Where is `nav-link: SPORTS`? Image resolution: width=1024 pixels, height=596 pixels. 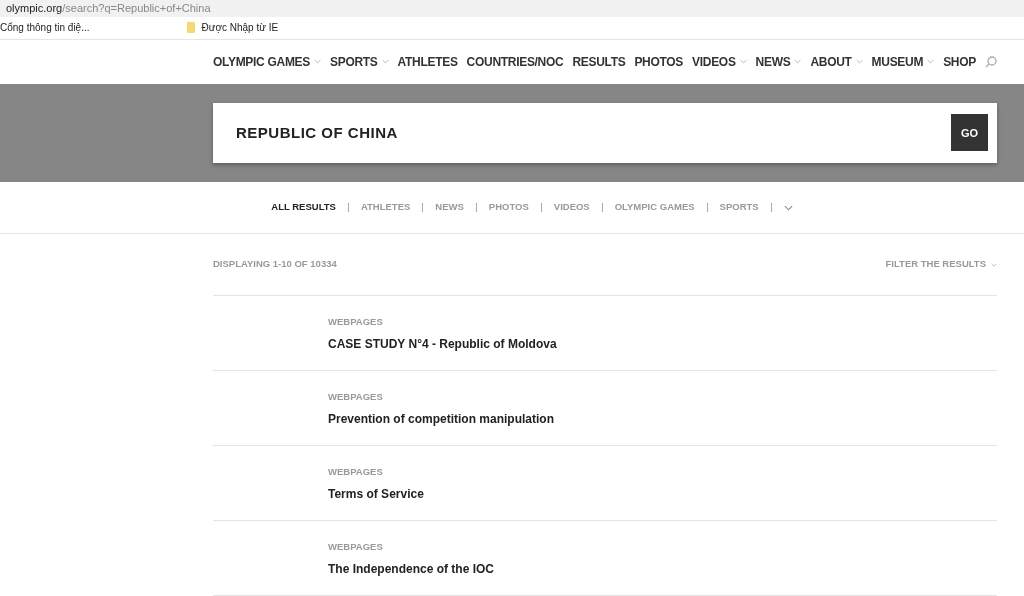 nav-link: SPORTS is located at coordinates (359, 61).